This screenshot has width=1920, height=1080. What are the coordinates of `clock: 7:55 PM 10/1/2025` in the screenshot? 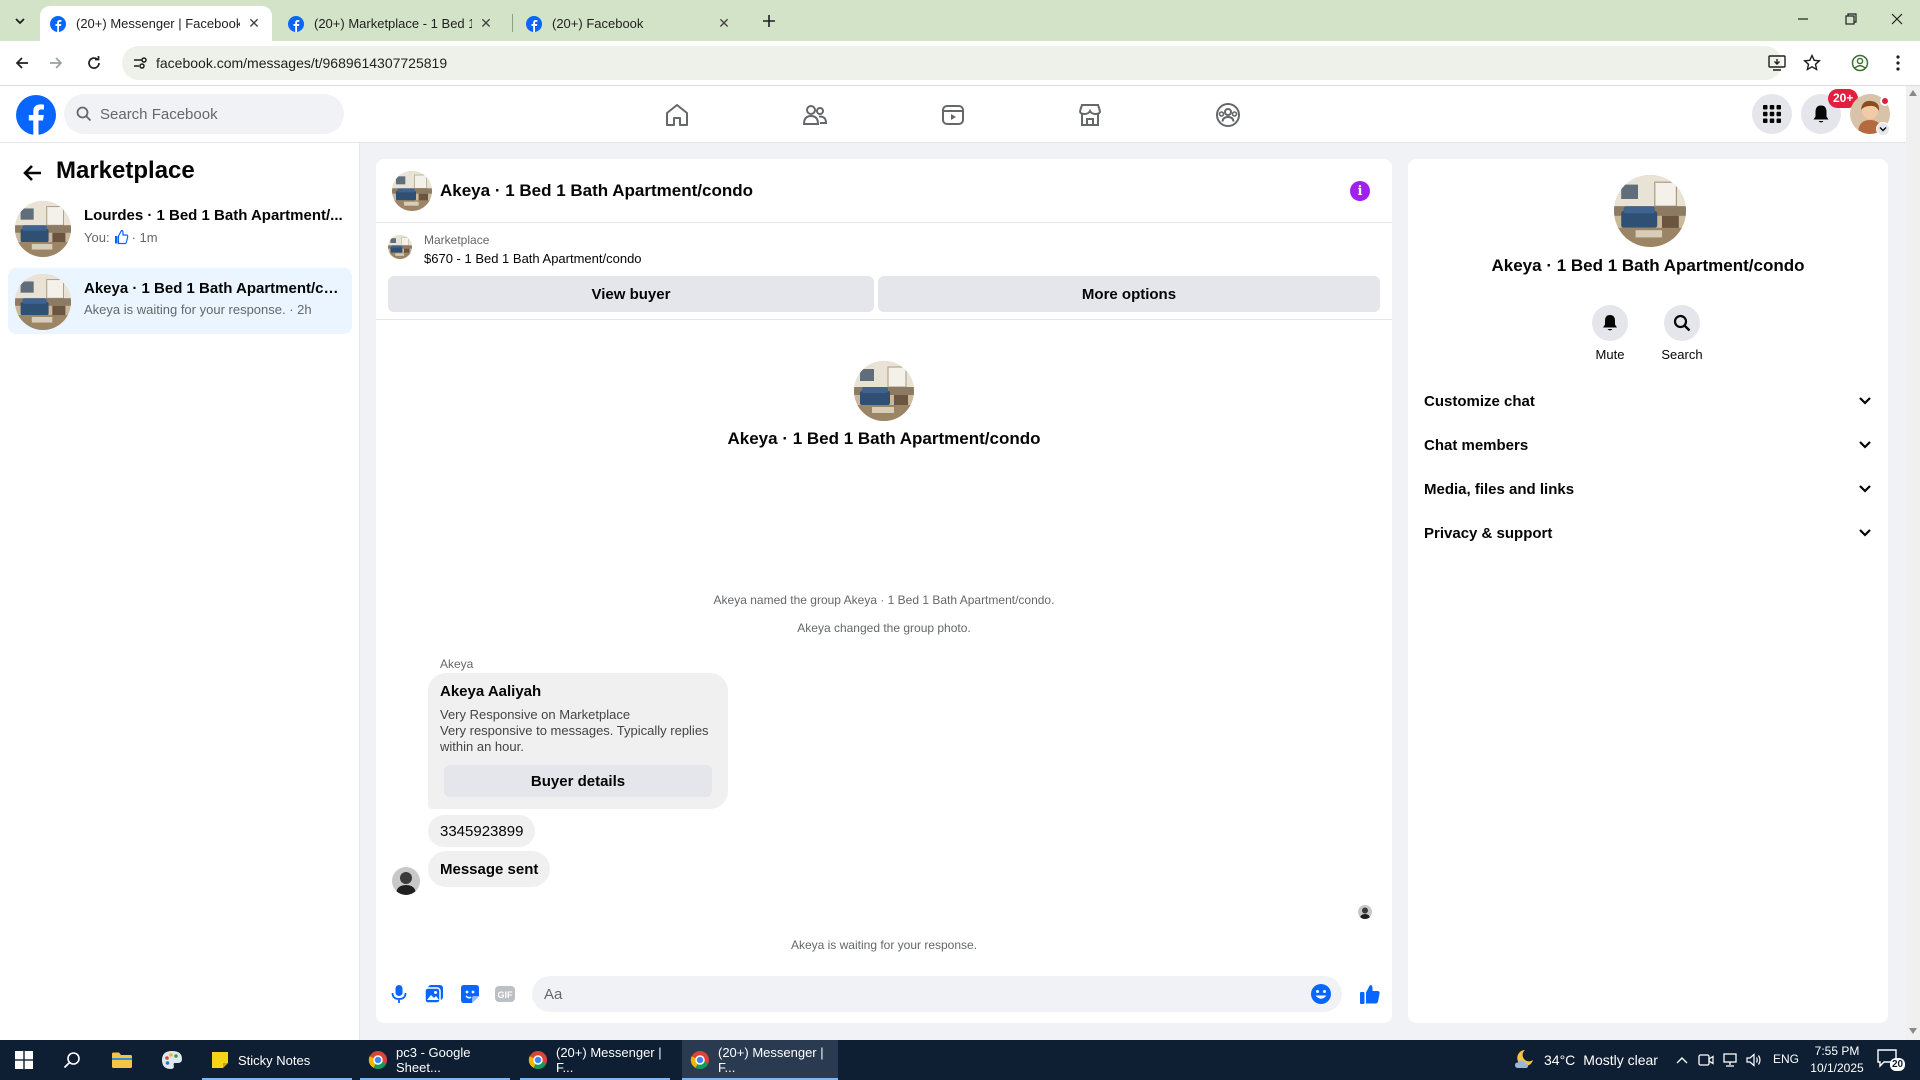 It's located at (1837, 1060).